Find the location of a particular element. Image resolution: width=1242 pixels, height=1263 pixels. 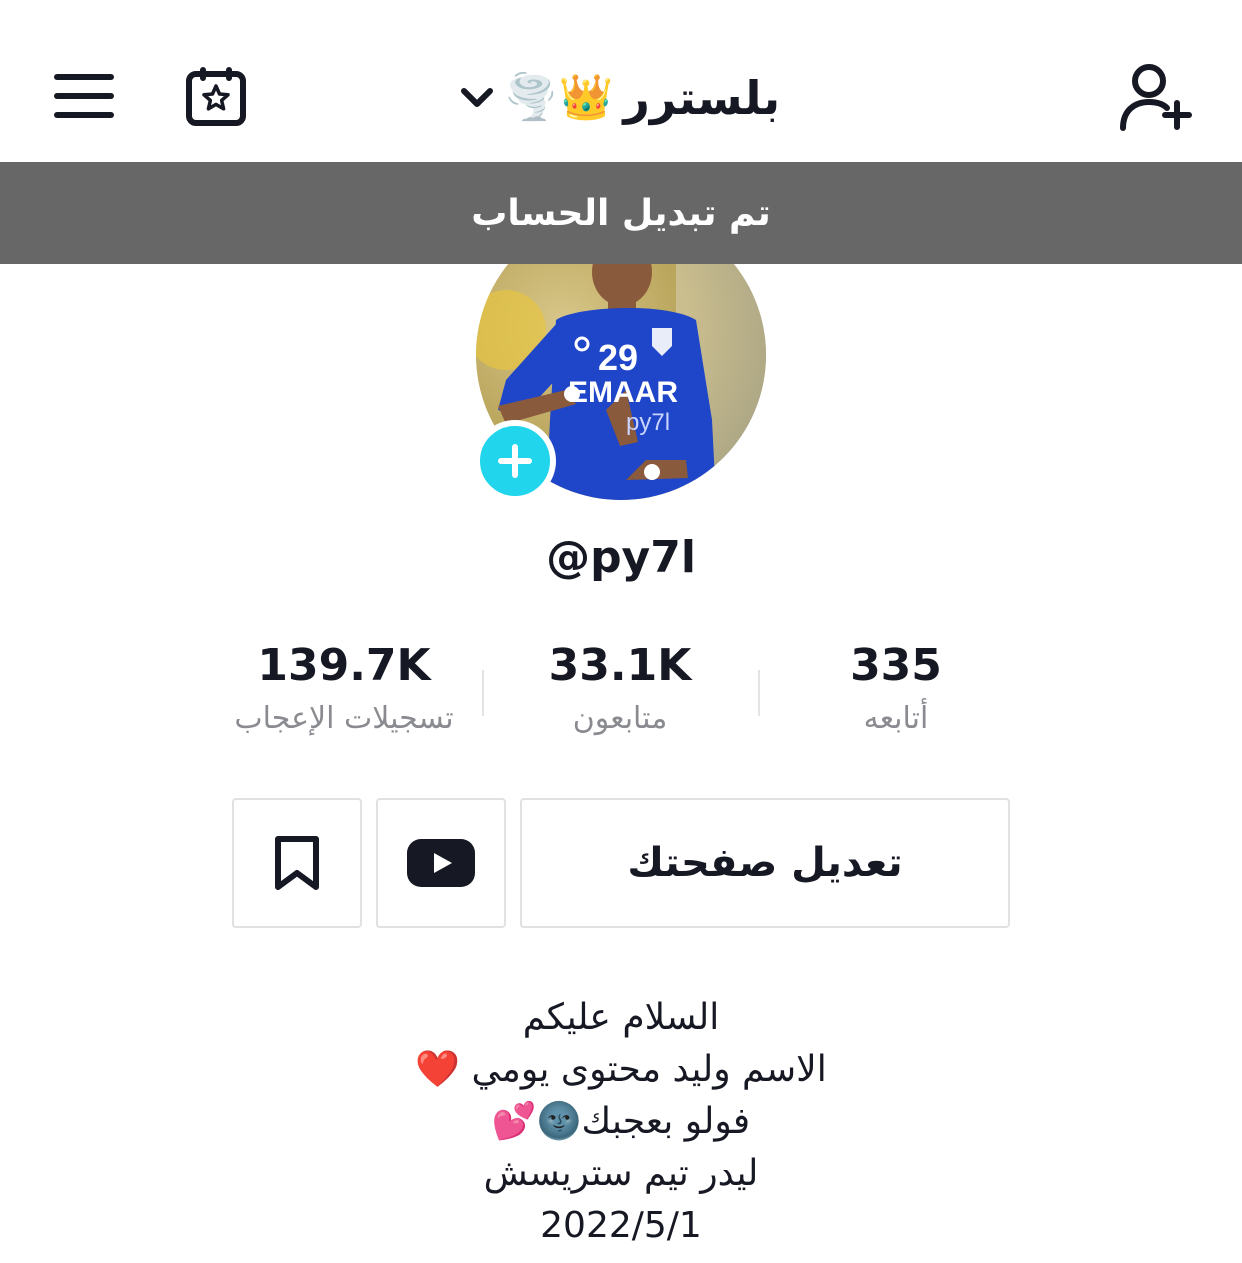

edit-profile-button: تعديل صفحتك is located at coordinates (765, 863).